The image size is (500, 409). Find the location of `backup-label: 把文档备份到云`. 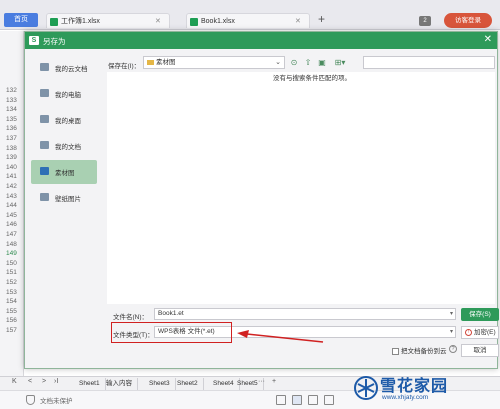

backup-label: 把文档备份到云 is located at coordinates (424, 351).